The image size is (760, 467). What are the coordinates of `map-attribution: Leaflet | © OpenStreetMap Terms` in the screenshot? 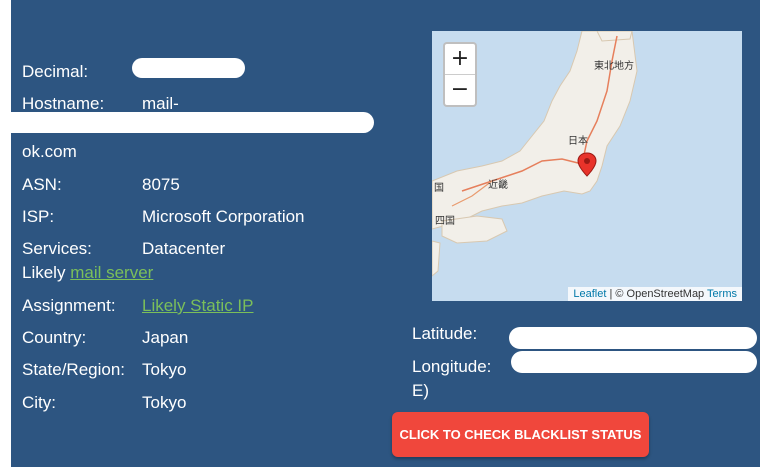 It's located at (655, 294).